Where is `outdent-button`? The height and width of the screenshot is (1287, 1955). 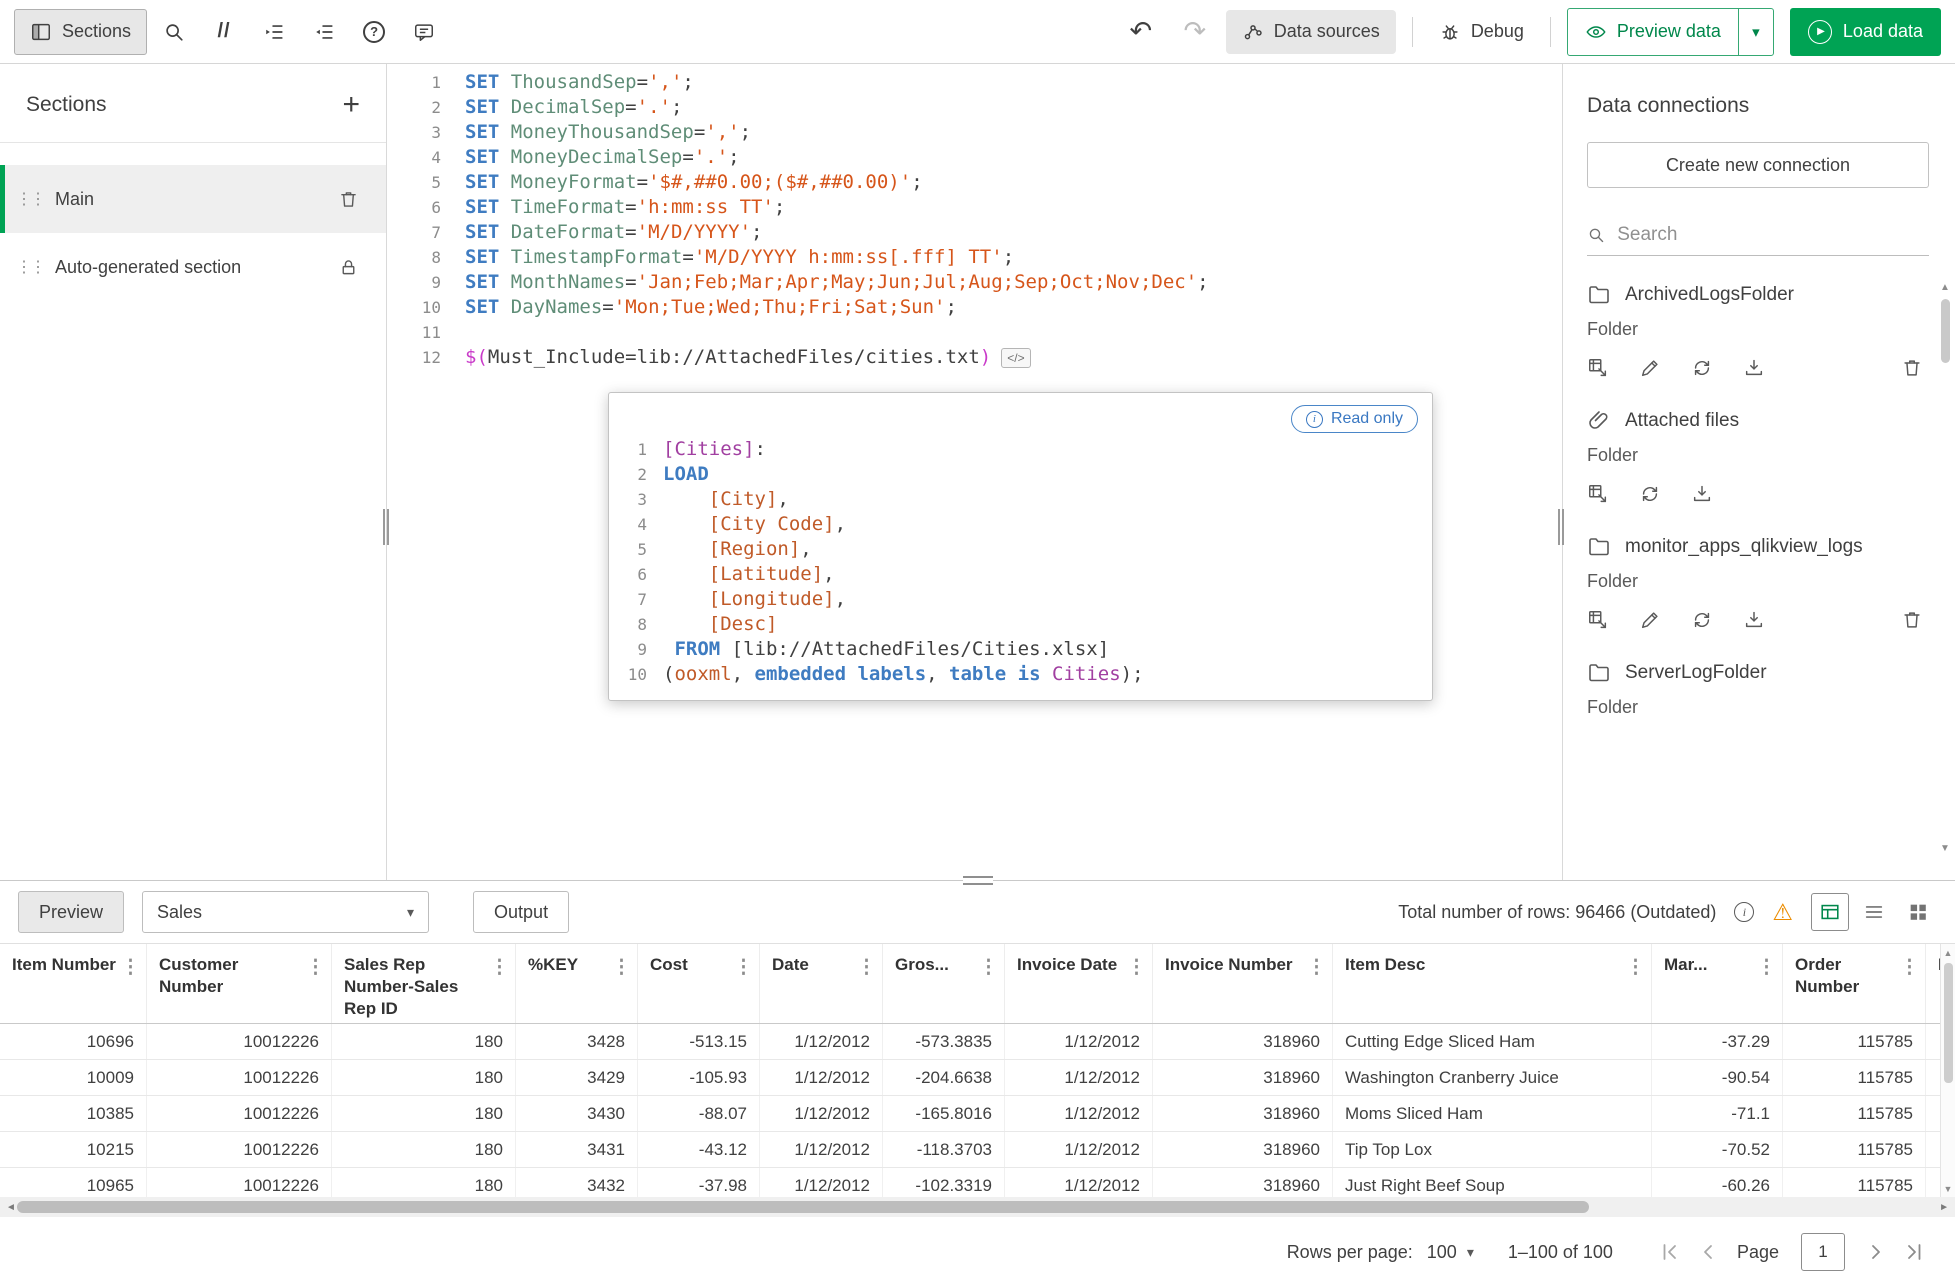 outdent-button is located at coordinates (324, 32).